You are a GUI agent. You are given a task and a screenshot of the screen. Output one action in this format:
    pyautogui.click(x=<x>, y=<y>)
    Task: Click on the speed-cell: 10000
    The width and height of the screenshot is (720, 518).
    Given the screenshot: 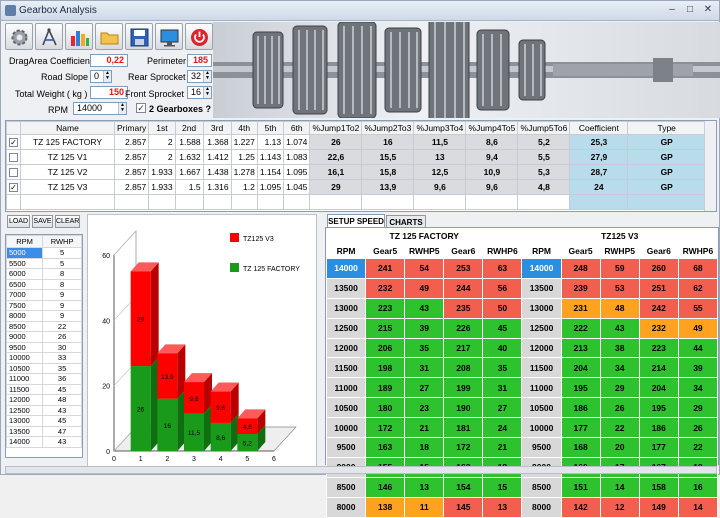 What is the action you would take?
    pyautogui.click(x=346, y=428)
    